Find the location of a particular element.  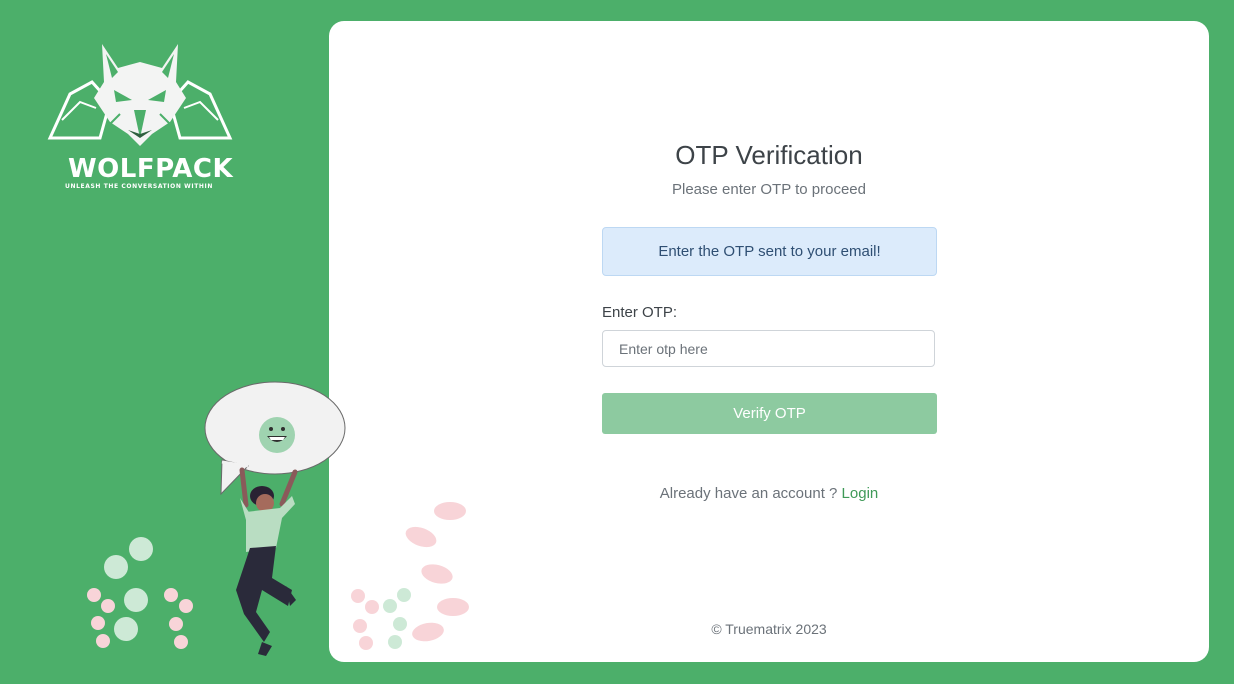

otp-input is located at coordinates (768, 348).